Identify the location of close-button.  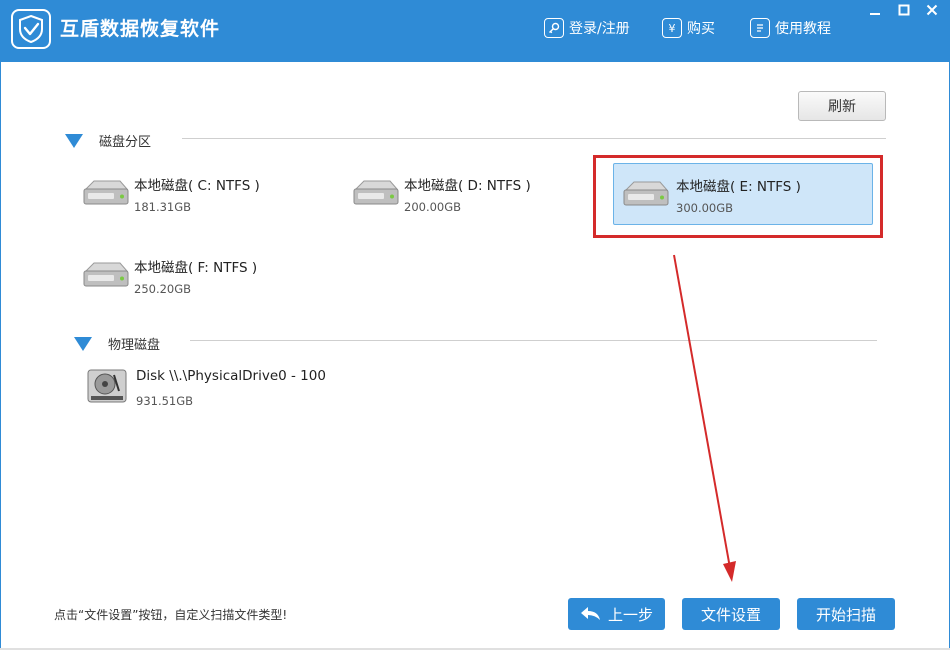
(932, 10).